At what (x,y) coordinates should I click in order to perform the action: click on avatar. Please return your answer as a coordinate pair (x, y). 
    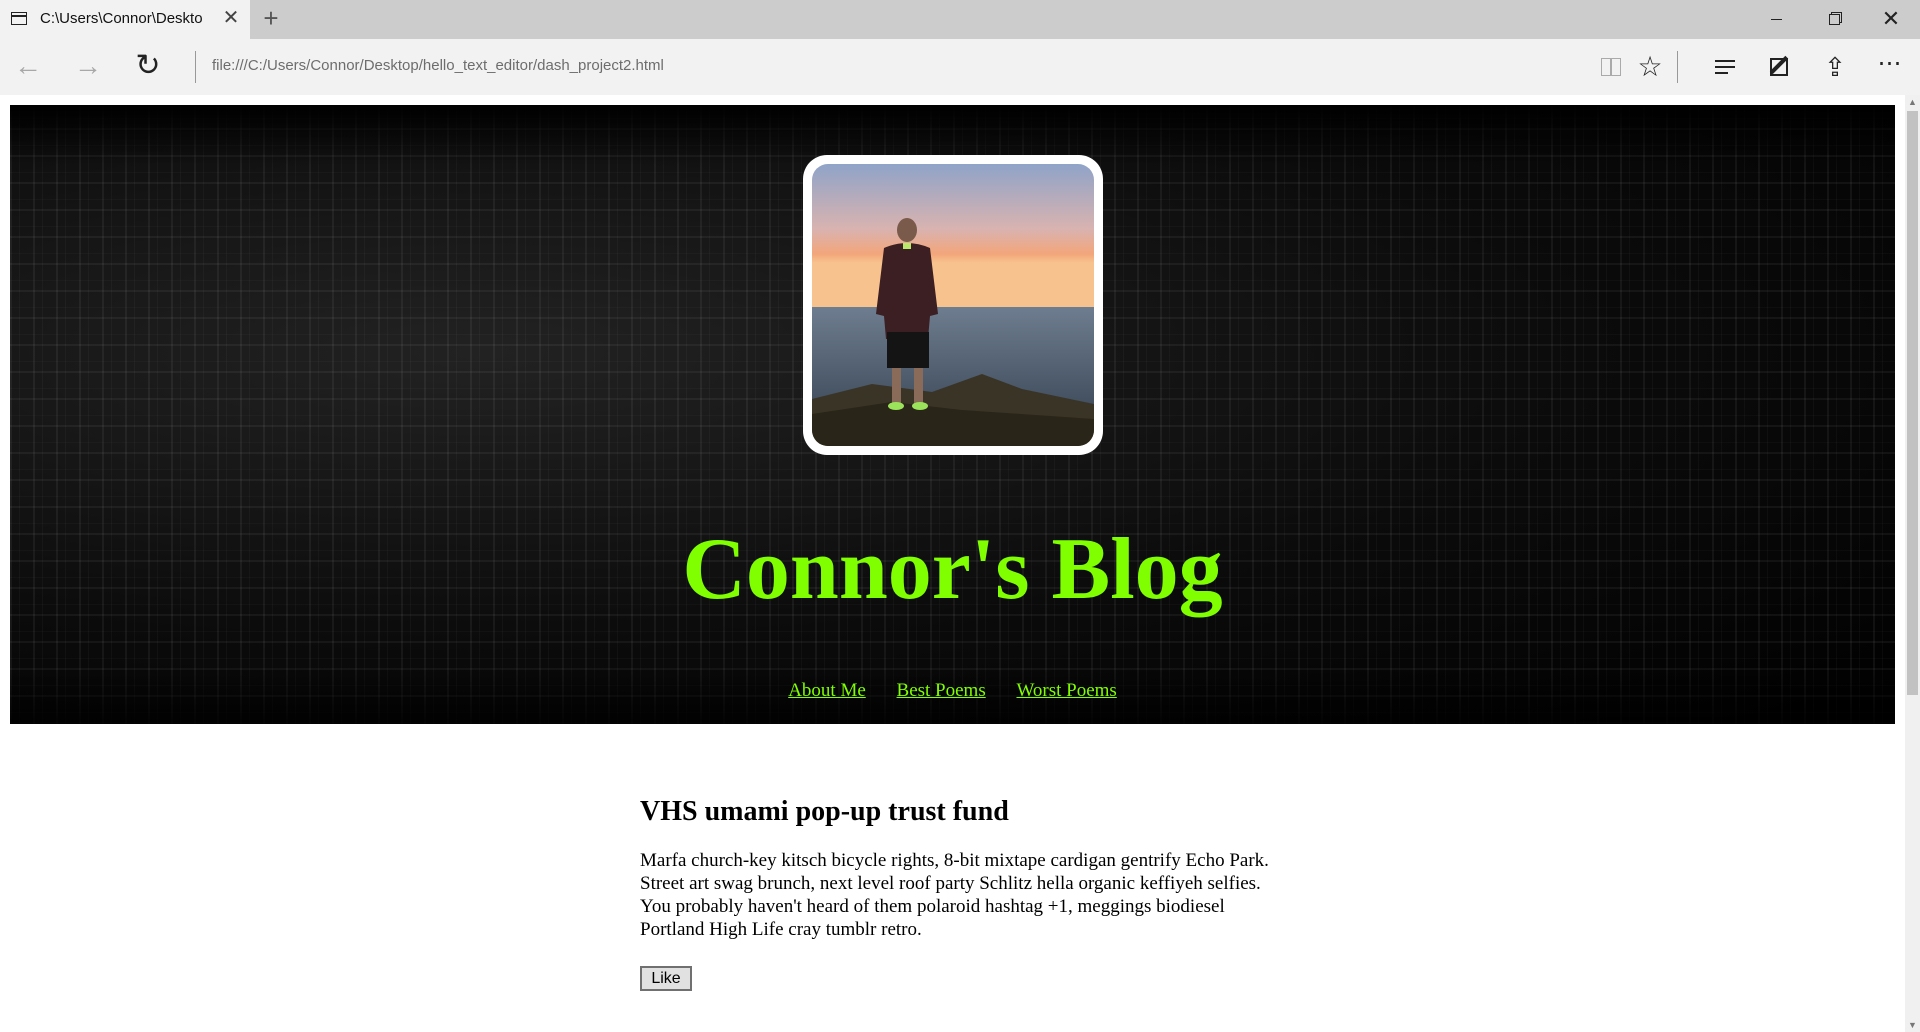
    Looking at the image, I should click on (953, 305).